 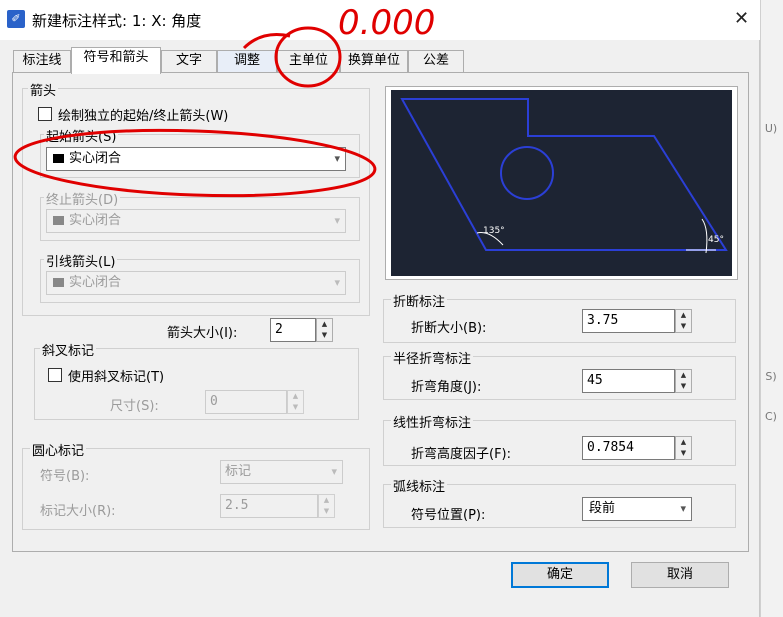 What do you see at coordinates (195, 163) in the screenshot?
I see `annotation-circle-first-arrow` at bounding box center [195, 163].